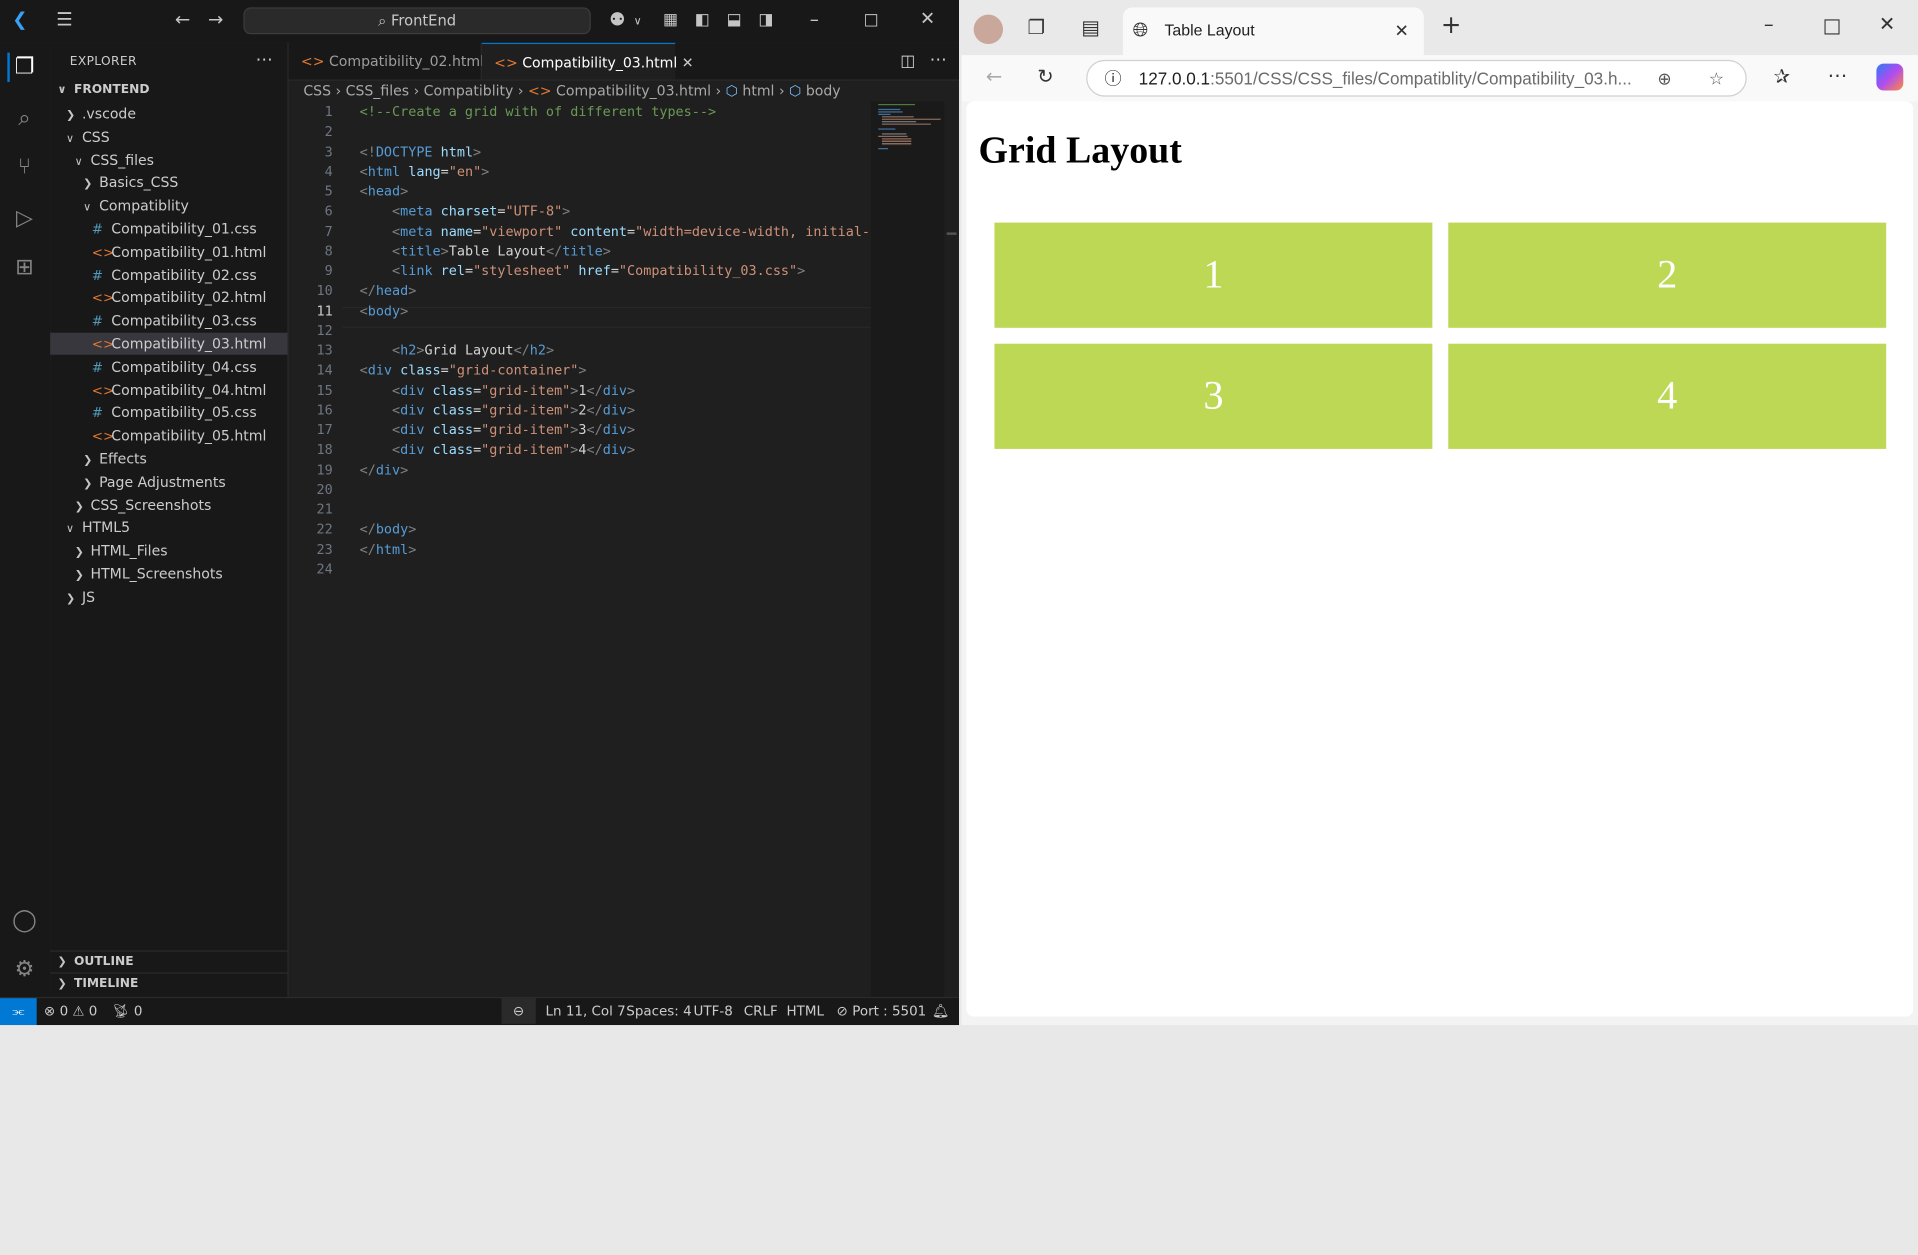  What do you see at coordinates (24, 218) in the screenshot?
I see `run-debug-icon: ▷` at bounding box center [24, 218].